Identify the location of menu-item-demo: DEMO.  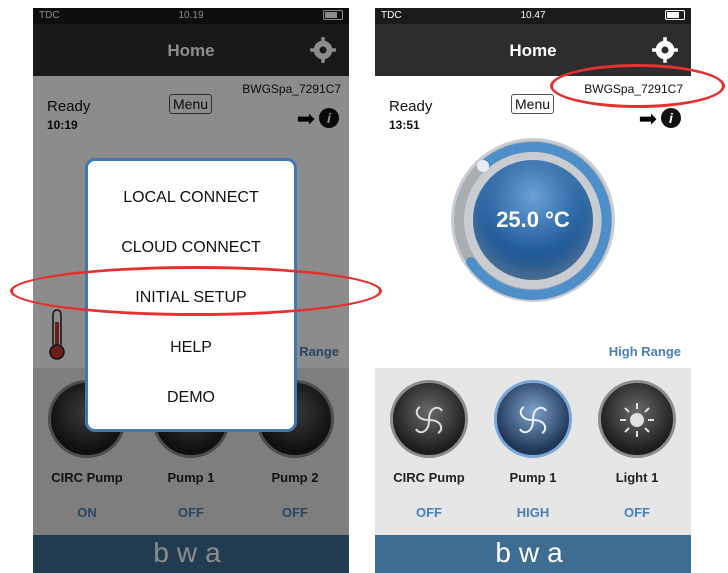
(191, 398).